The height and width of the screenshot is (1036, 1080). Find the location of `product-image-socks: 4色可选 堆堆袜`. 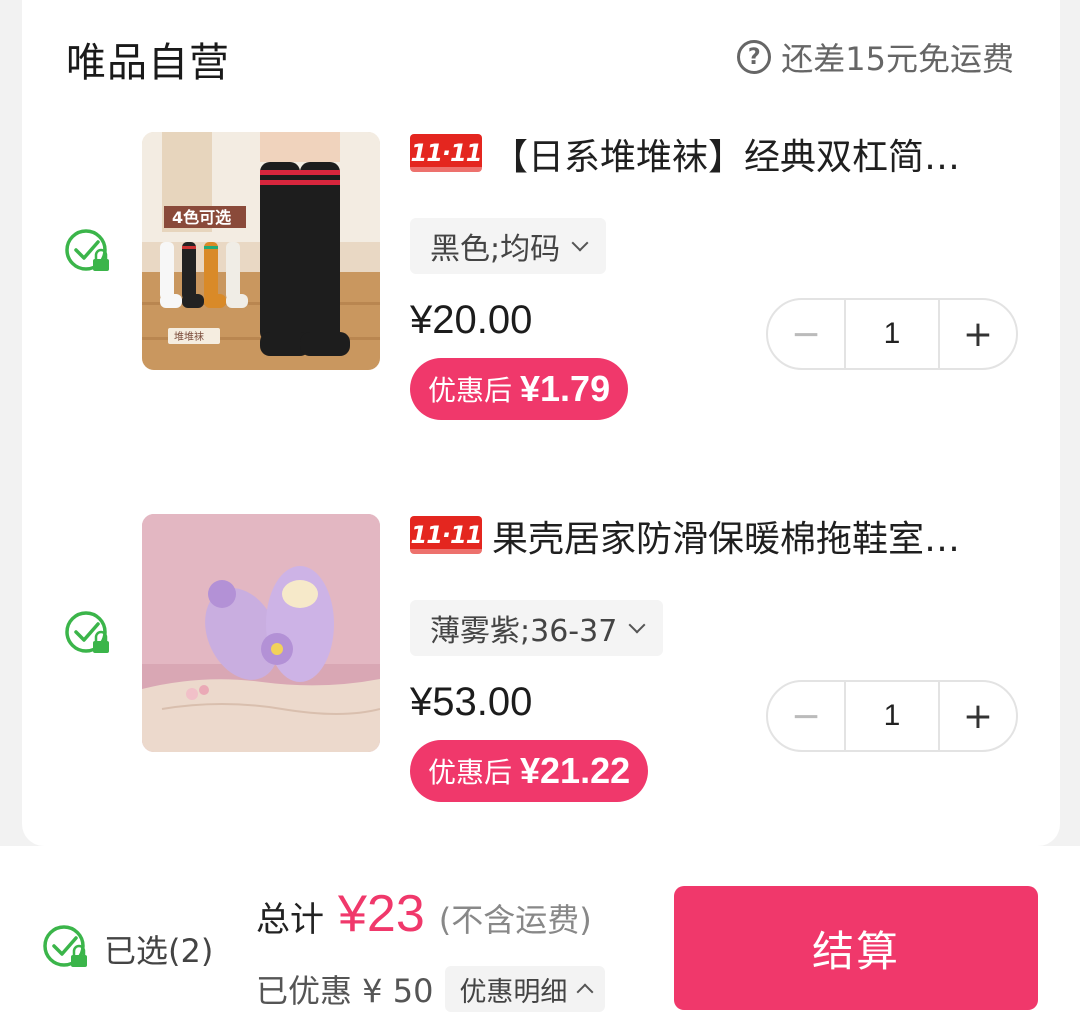

product-image-socks: 4色可选 堆堆袜 is located at coordinates (261, 251).